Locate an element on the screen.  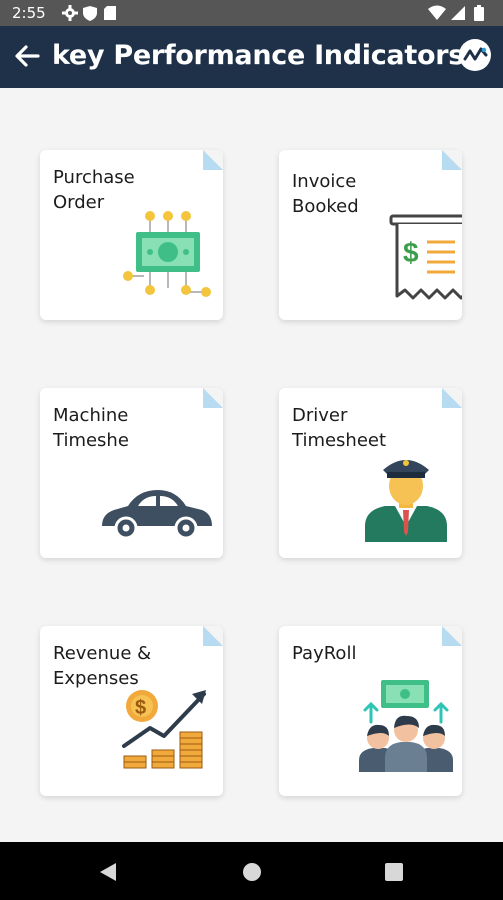
card-title: PayRoll is located at coordinates (324, 653).